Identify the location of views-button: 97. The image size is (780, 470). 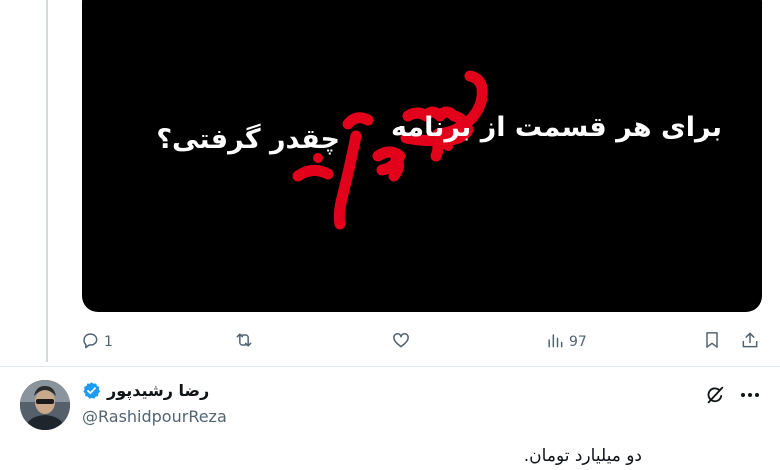
(566, 342).